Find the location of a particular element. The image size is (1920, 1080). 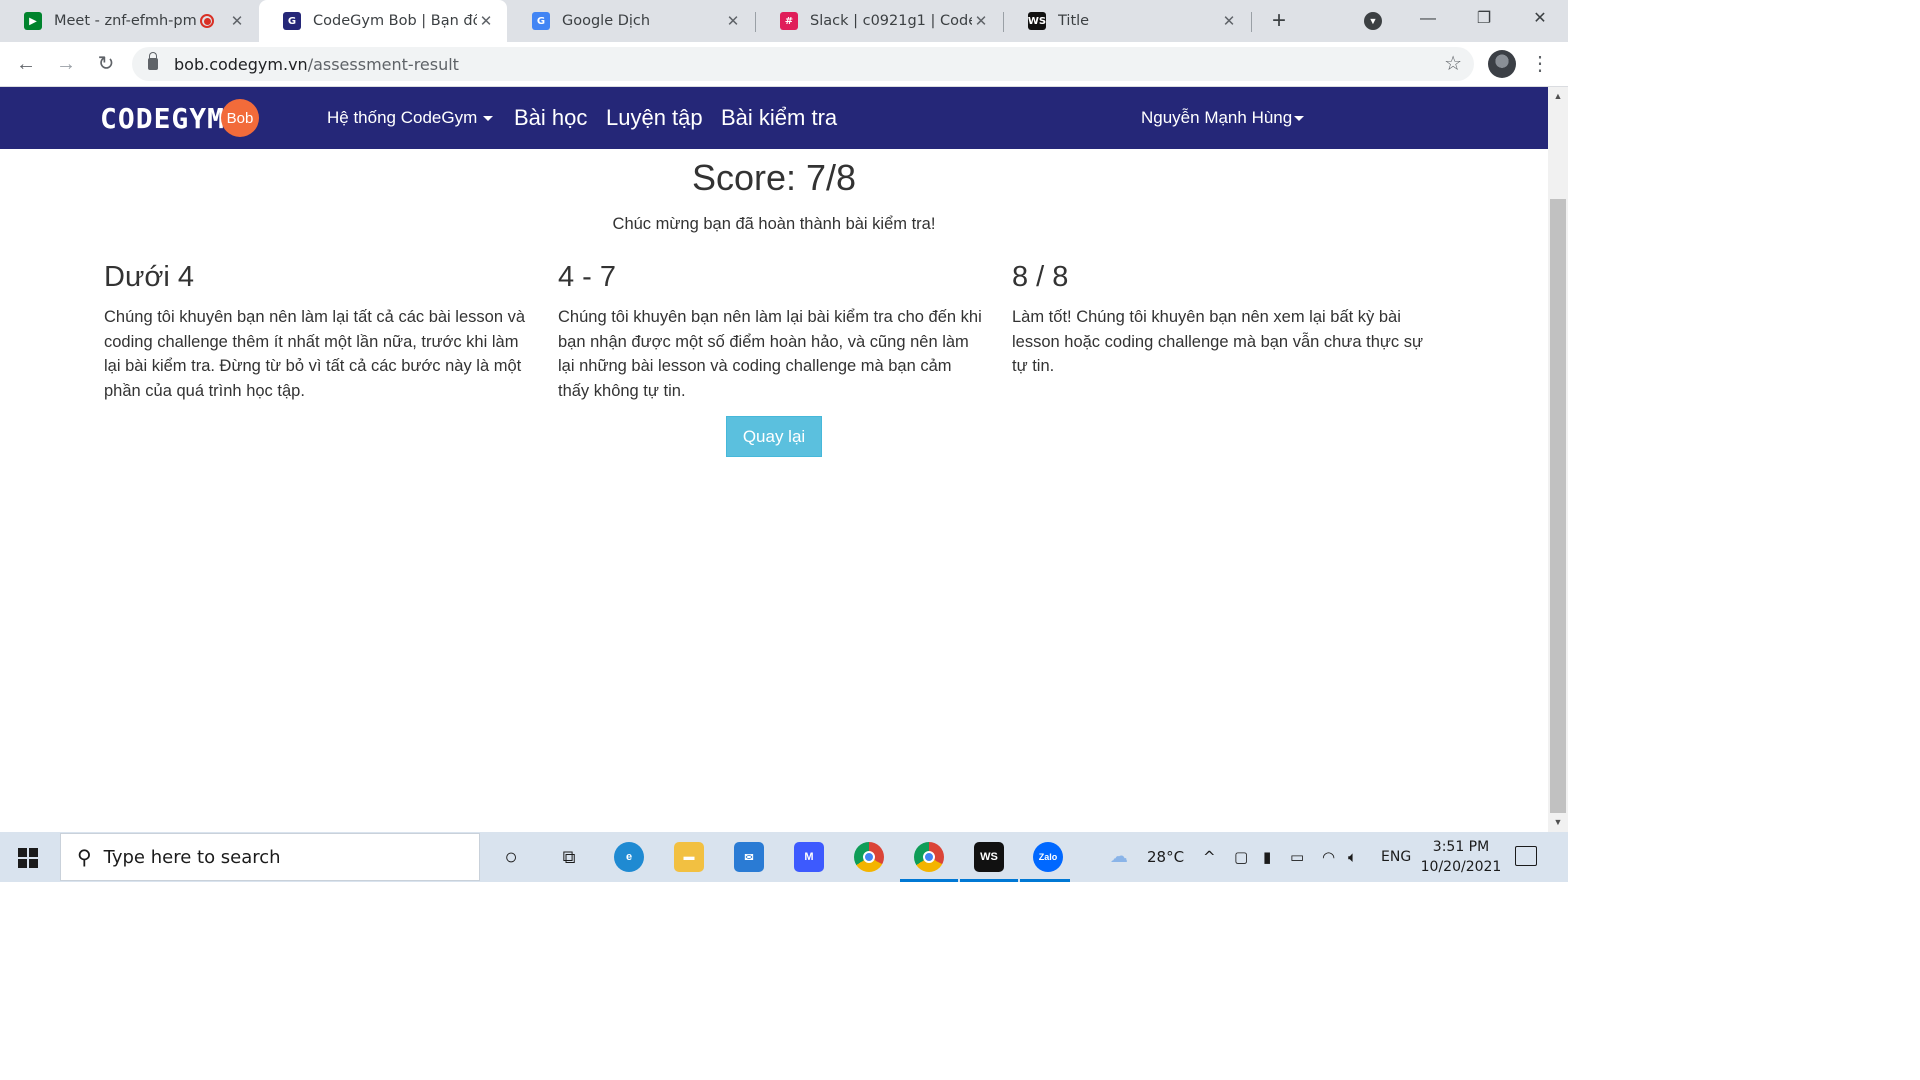

battery-icon: ▭ is located at coordinates (1297, 857).